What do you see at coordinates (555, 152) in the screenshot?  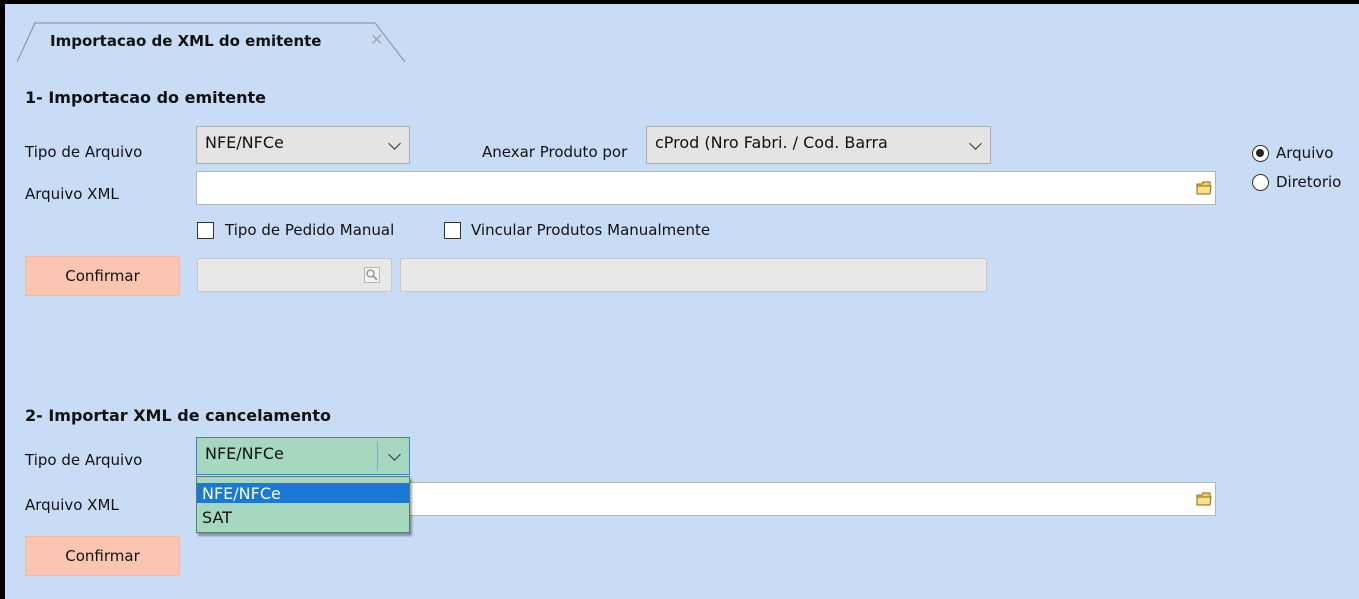 I see `anexar-produto-label: Anexar Produto por` at bounding box center [555, 152].